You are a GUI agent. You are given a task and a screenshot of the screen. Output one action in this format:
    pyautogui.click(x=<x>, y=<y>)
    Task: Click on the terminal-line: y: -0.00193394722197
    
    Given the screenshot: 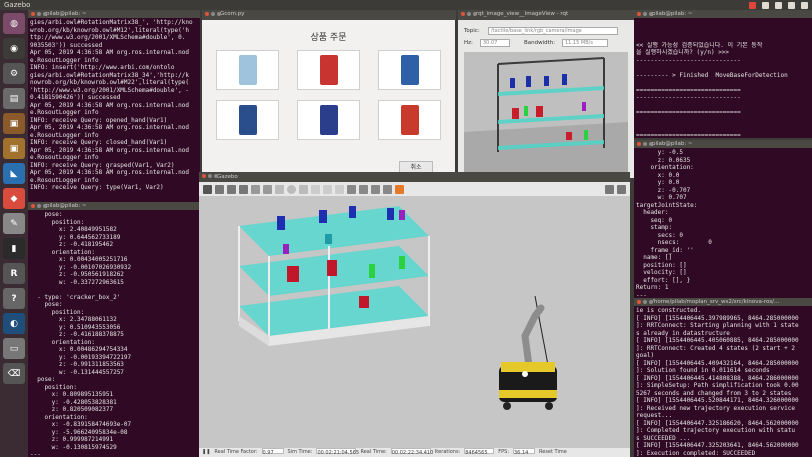 What is the action you would take?
    pyautogui.click(x=81, y=357)
    